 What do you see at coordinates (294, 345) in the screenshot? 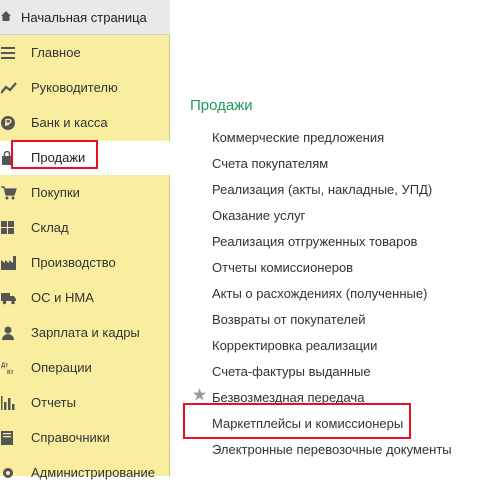
I see `link-sales-correction: Корректировка реализации` at bounding box center [294, 345].